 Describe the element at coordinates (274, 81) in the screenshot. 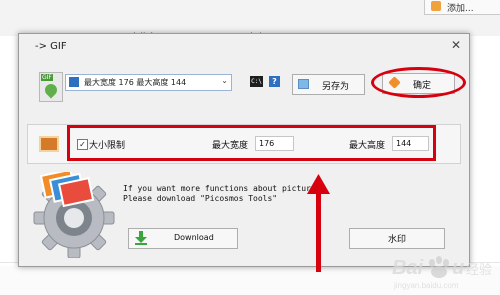

I see `help-icon: ?` at that location.